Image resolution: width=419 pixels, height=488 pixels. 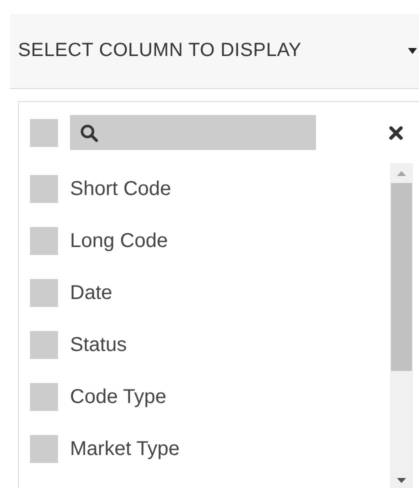 I want to click on scroll-down-icon, so click(x=401, y=480).